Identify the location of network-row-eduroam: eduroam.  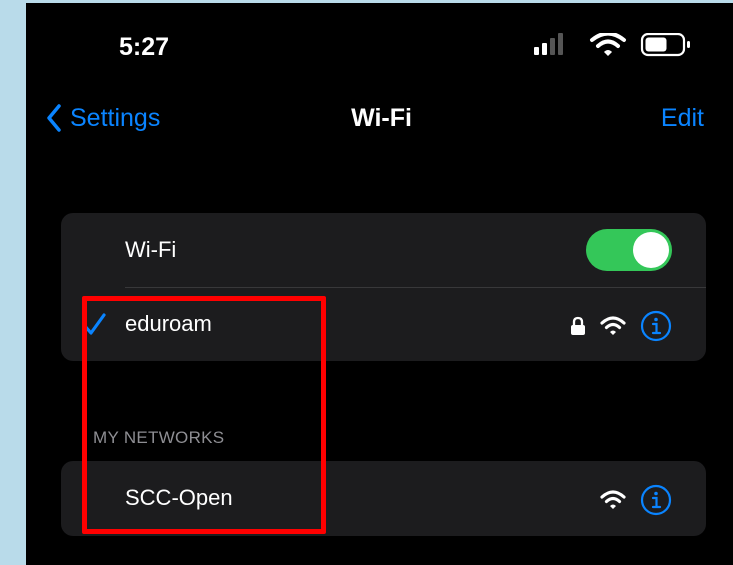
(383, 324).